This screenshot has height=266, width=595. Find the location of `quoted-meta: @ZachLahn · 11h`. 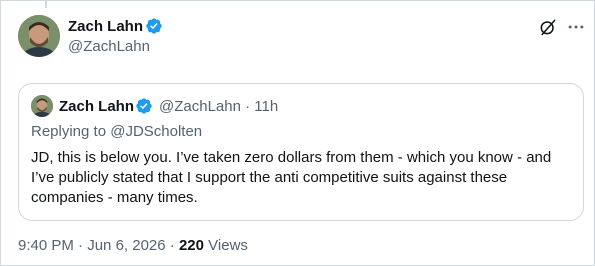

quoted-meta: @ZachLahn · 11h is located at coordinates (218, 107).